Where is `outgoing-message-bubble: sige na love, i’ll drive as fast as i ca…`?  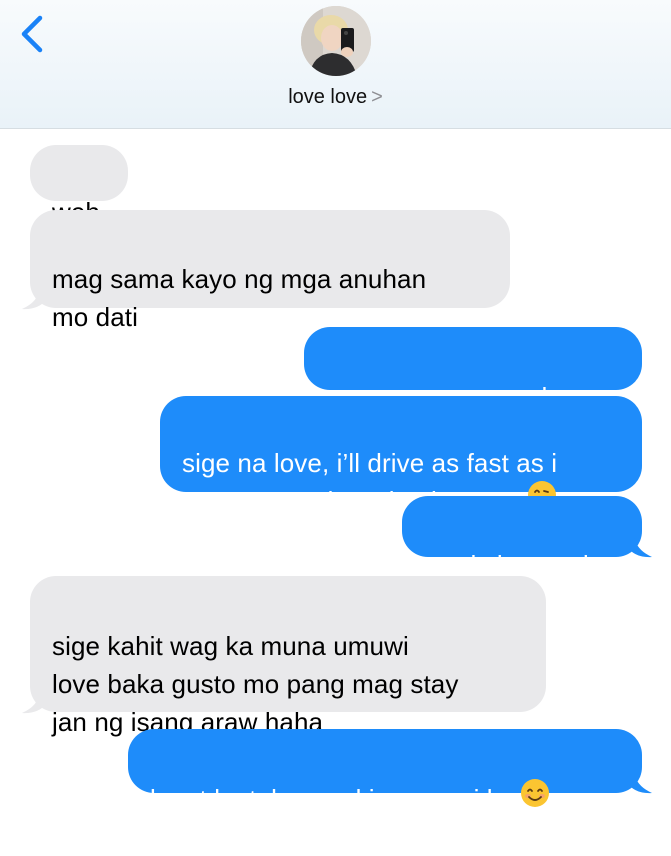
outgoing-message-bubble: sige na love, i’ll drive as fast as i ca… is located at coordinates (401, 456).